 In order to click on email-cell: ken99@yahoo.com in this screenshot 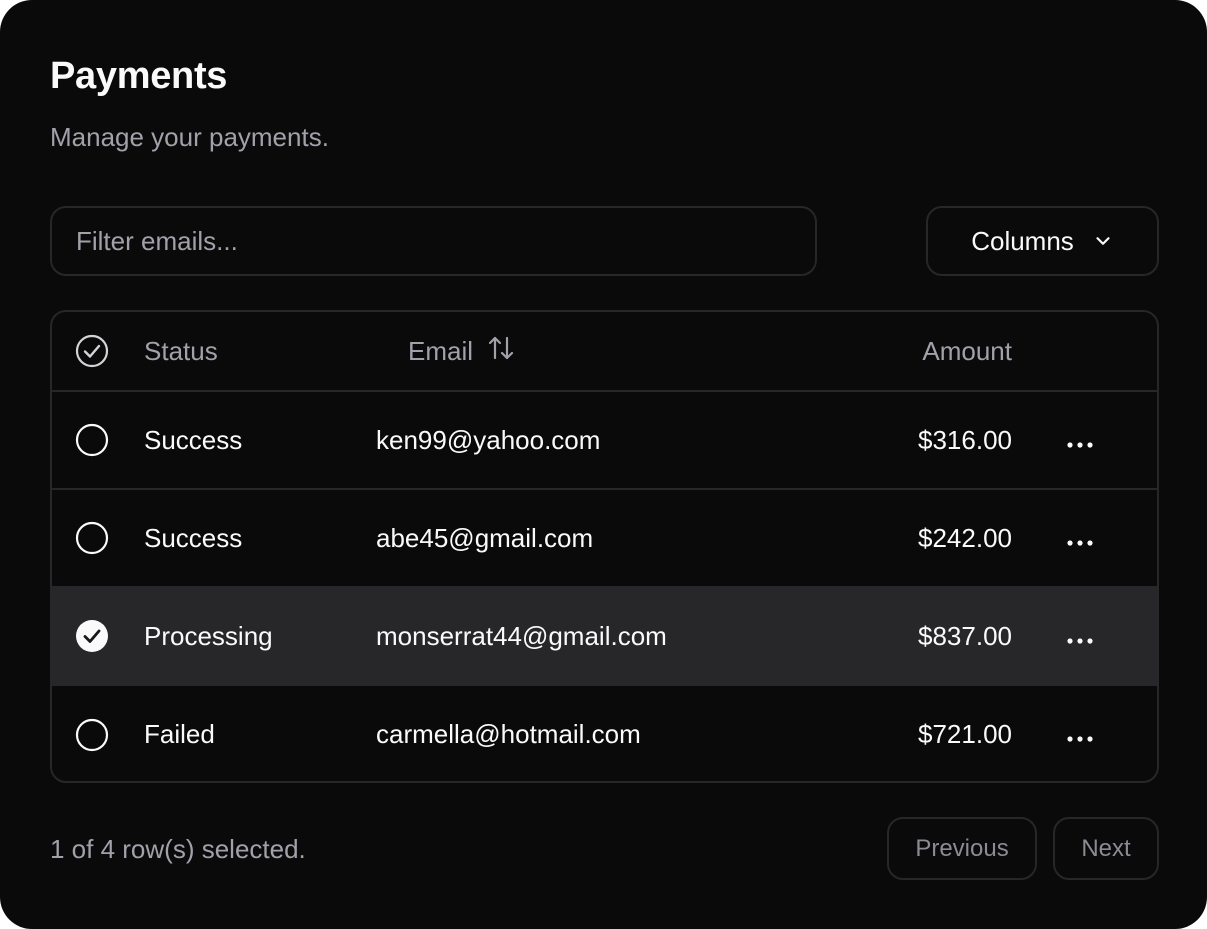, I will do `click(488, 439)`.